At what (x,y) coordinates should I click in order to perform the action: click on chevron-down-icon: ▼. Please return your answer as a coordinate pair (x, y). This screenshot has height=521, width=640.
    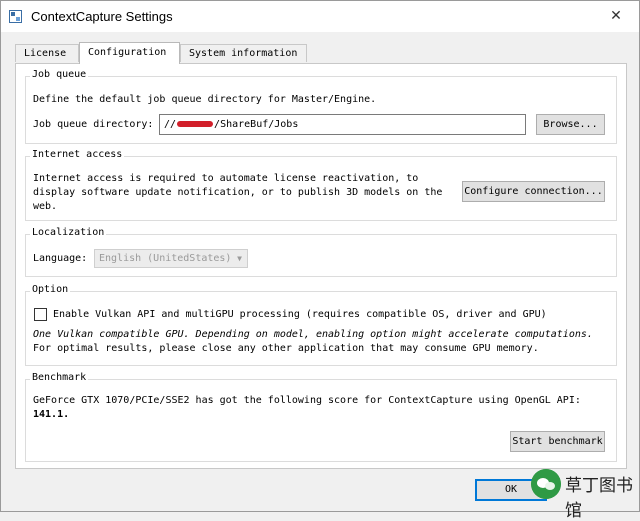
    Looking at the image, I should click on (239, 258).